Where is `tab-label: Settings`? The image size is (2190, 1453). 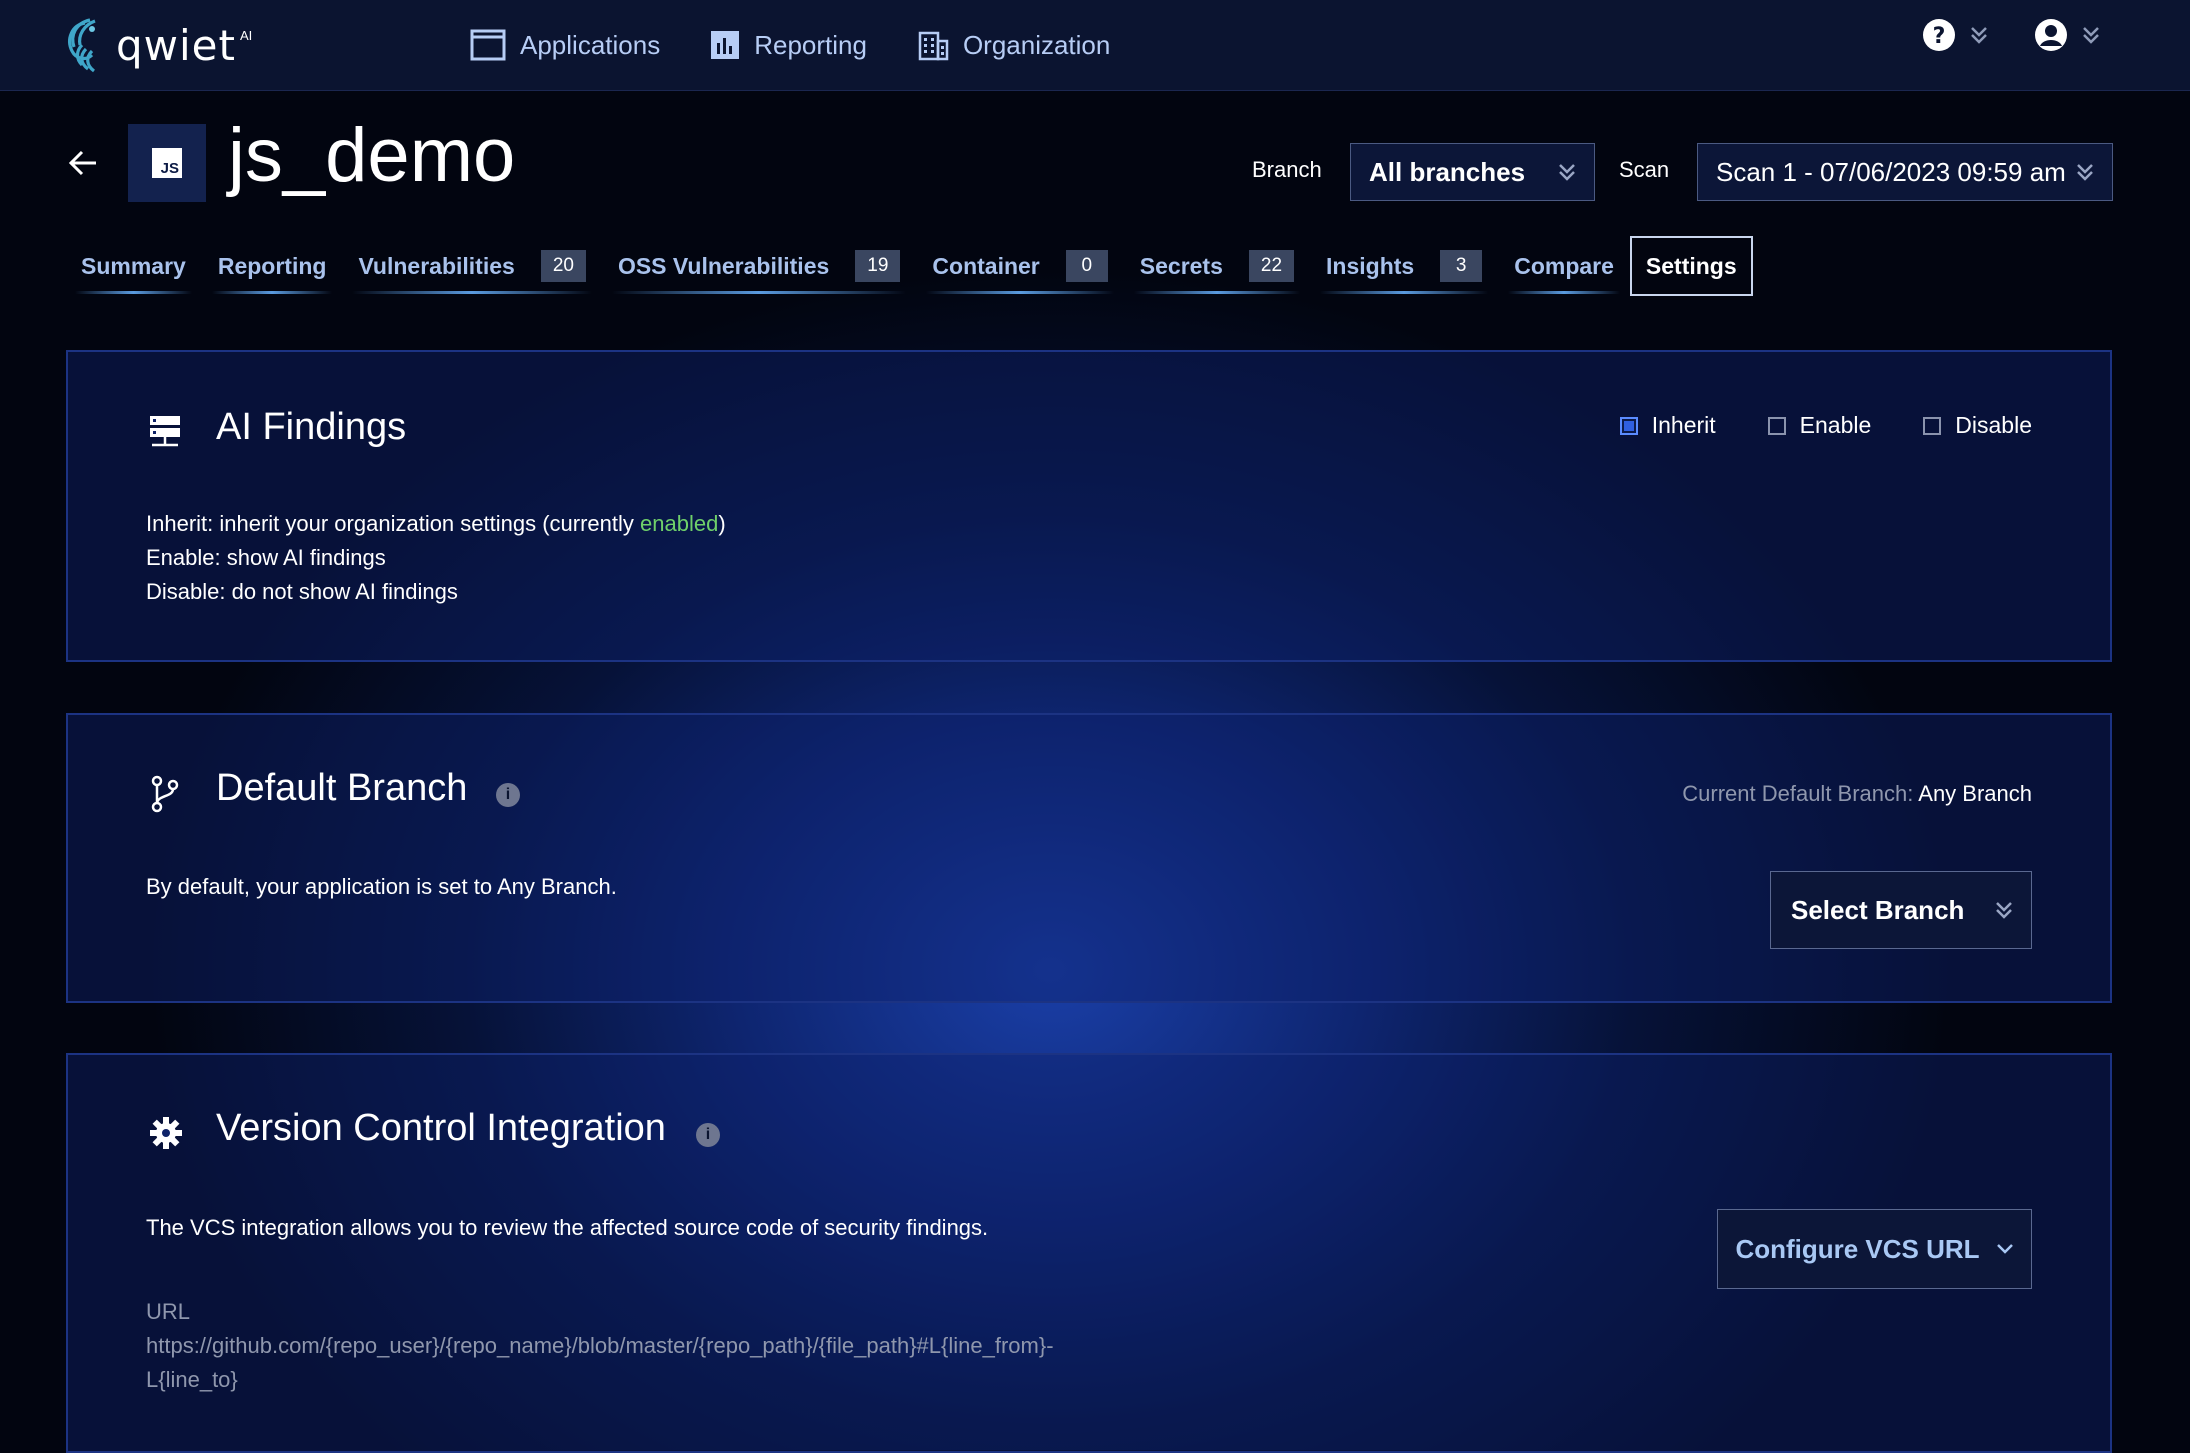 tab-label: Settings is located at coordinates (1691, 265).